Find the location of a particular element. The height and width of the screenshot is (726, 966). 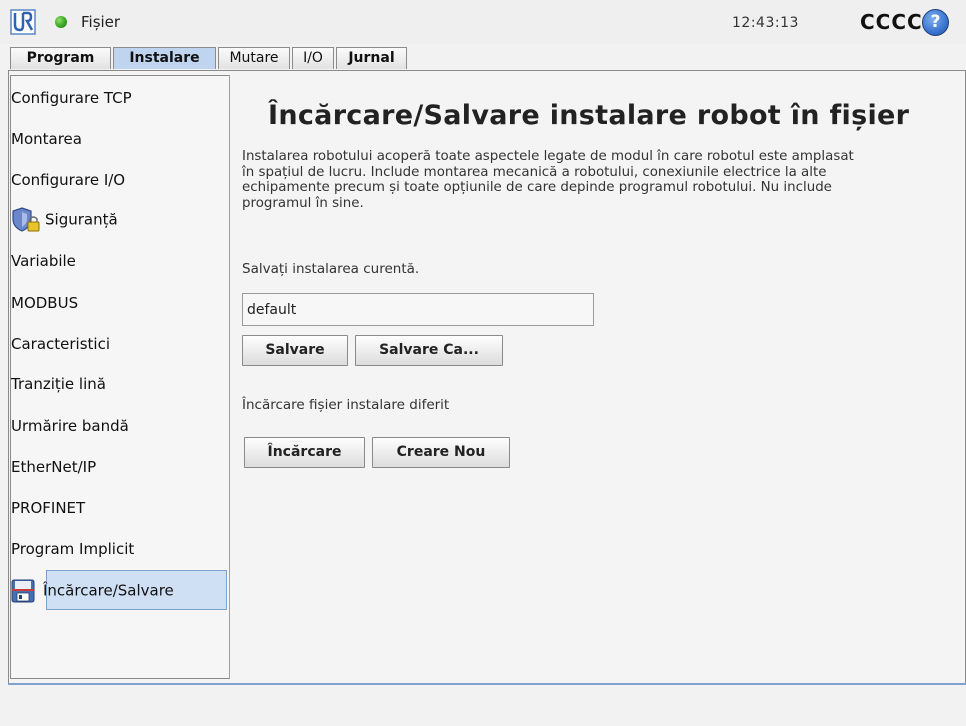

sidebar-item-profinet: PROFINET is located at coordinates (48, 508).